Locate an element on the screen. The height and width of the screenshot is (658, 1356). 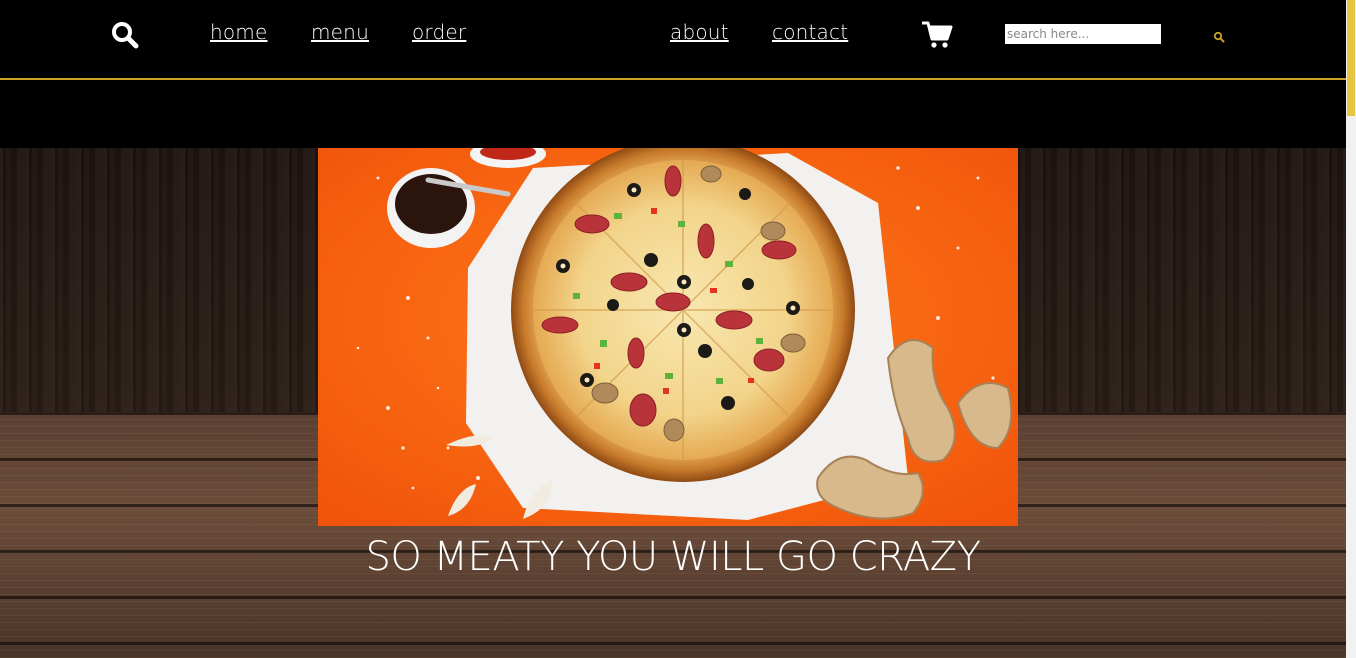
site-header: home menu order about contact is located at coordinates (673, 40).